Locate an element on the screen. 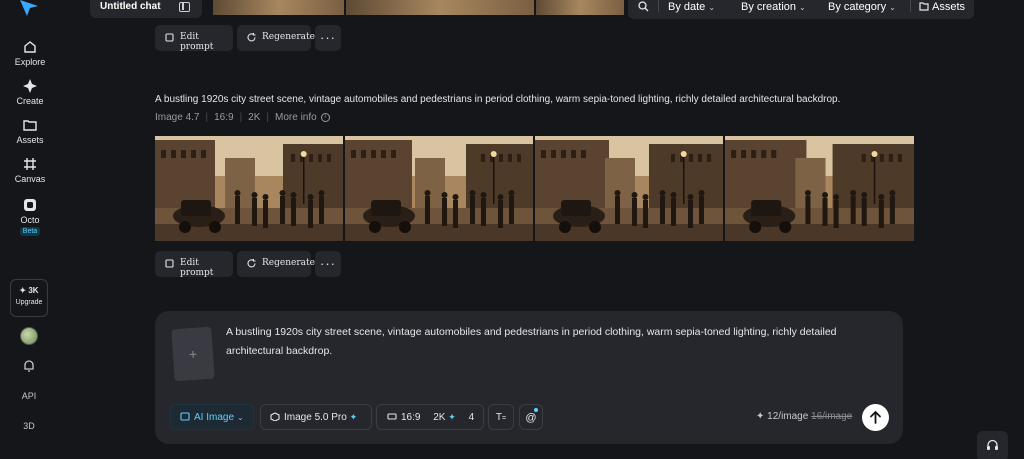 The height and width of the screenshot is (459, 1024). sidebar-item-label: Assets is located at coordinates (30, 140).